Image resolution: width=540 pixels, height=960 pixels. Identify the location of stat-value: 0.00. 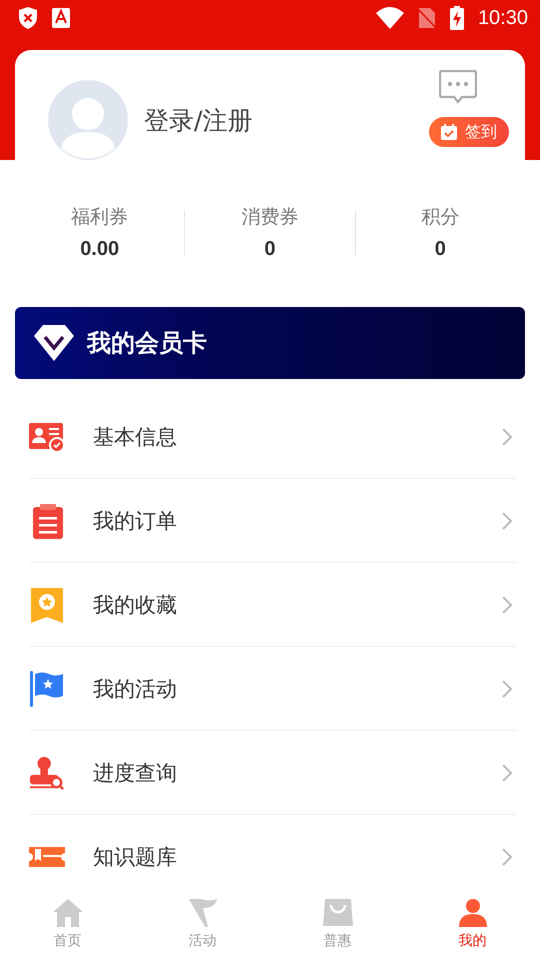
(100, 249).